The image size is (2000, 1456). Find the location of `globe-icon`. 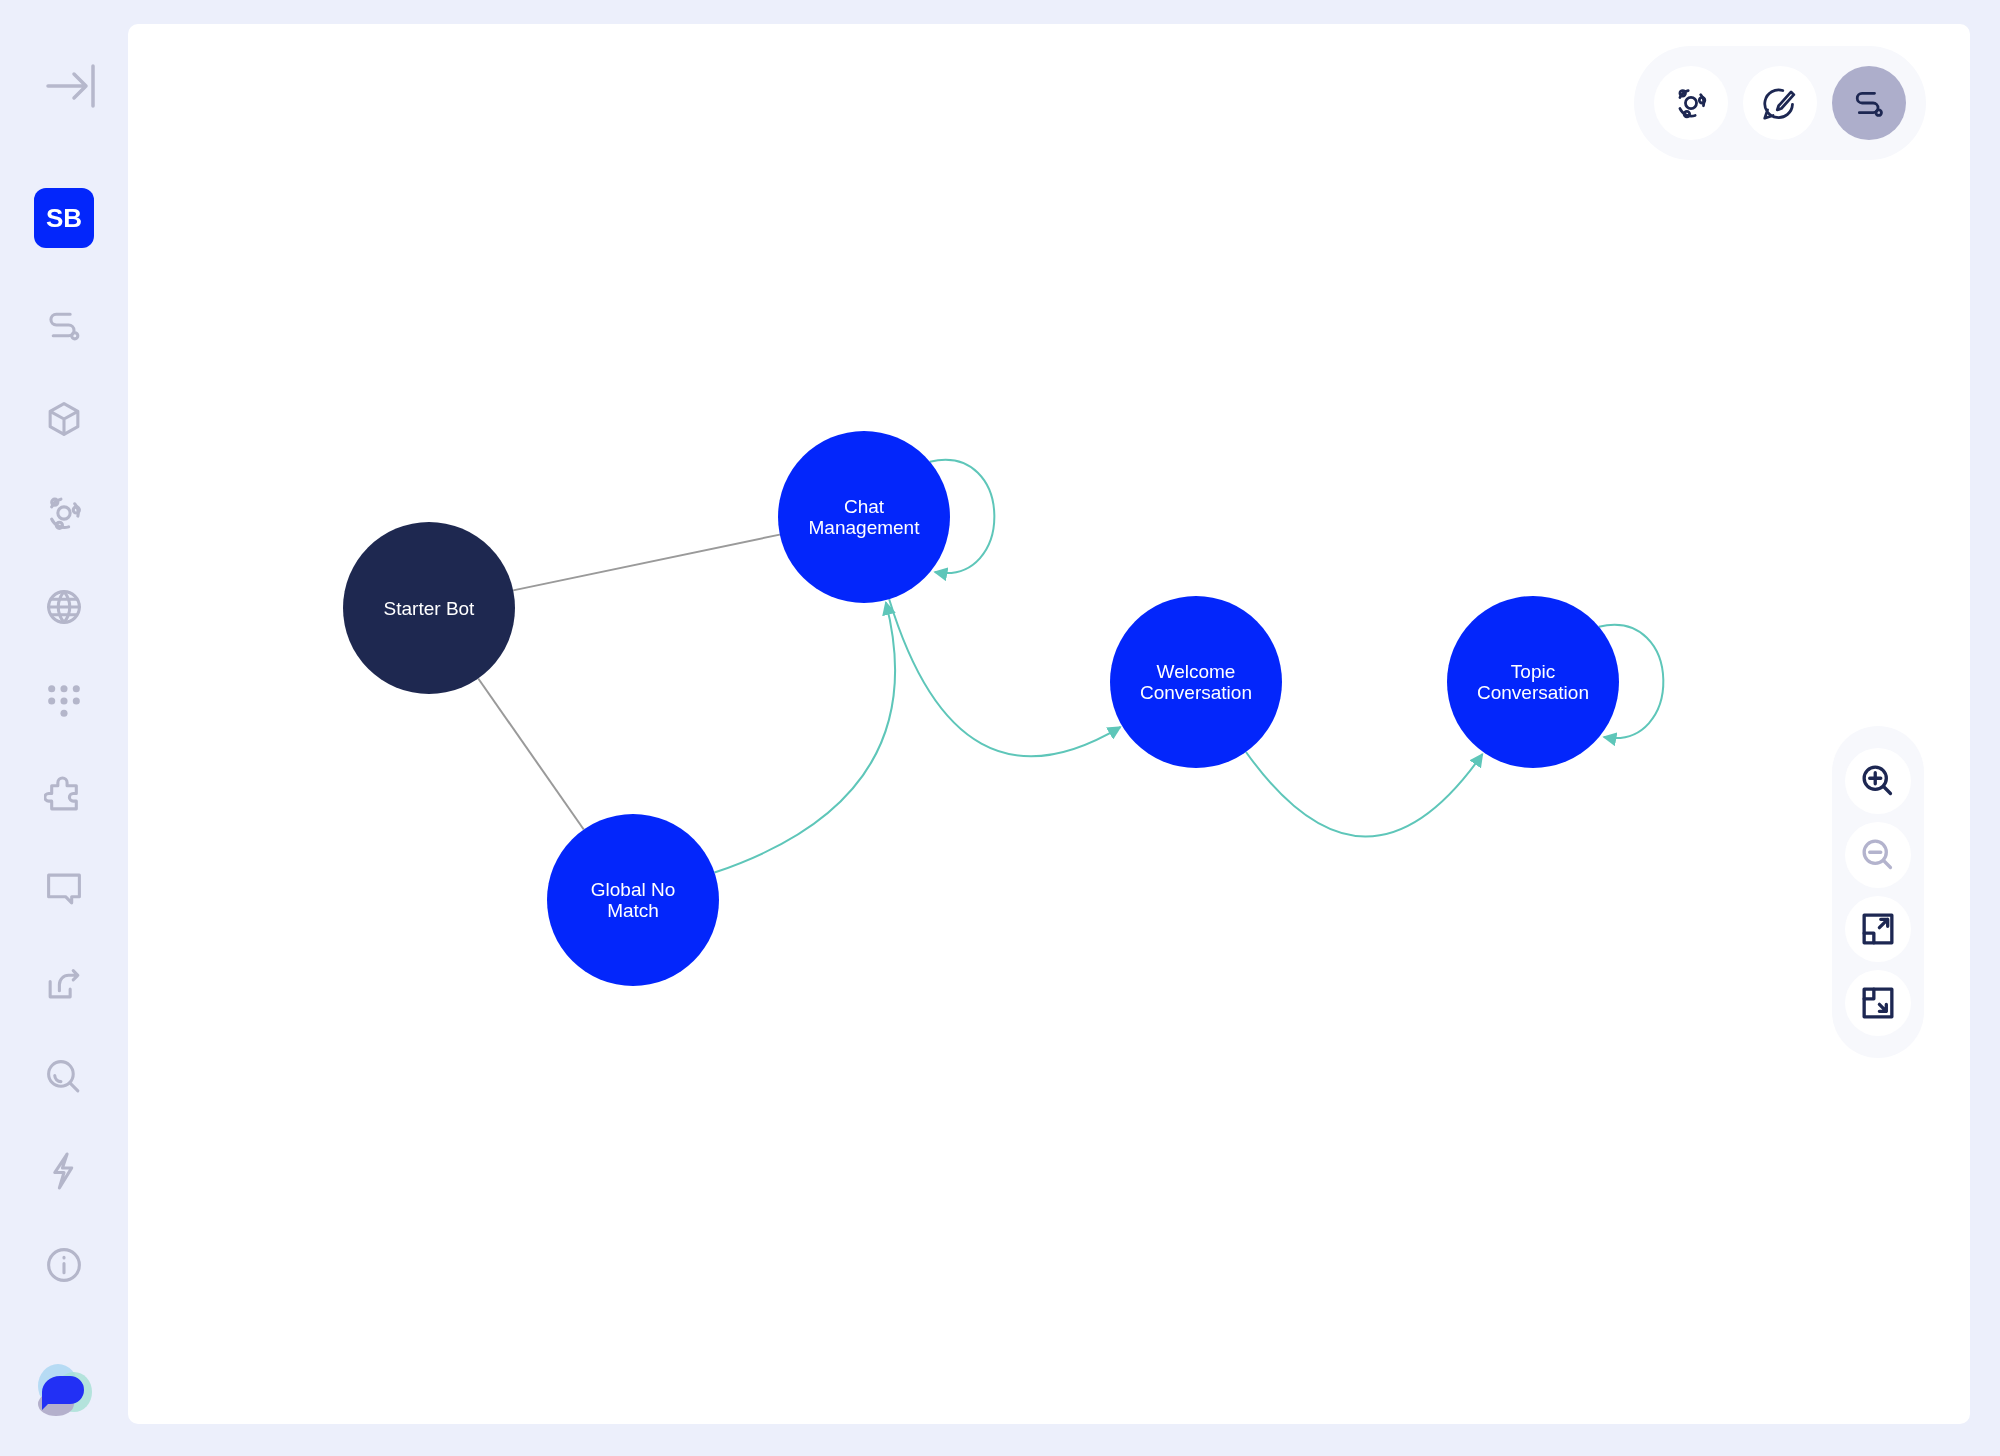

globe-icon is located at coordinates (64, 607).